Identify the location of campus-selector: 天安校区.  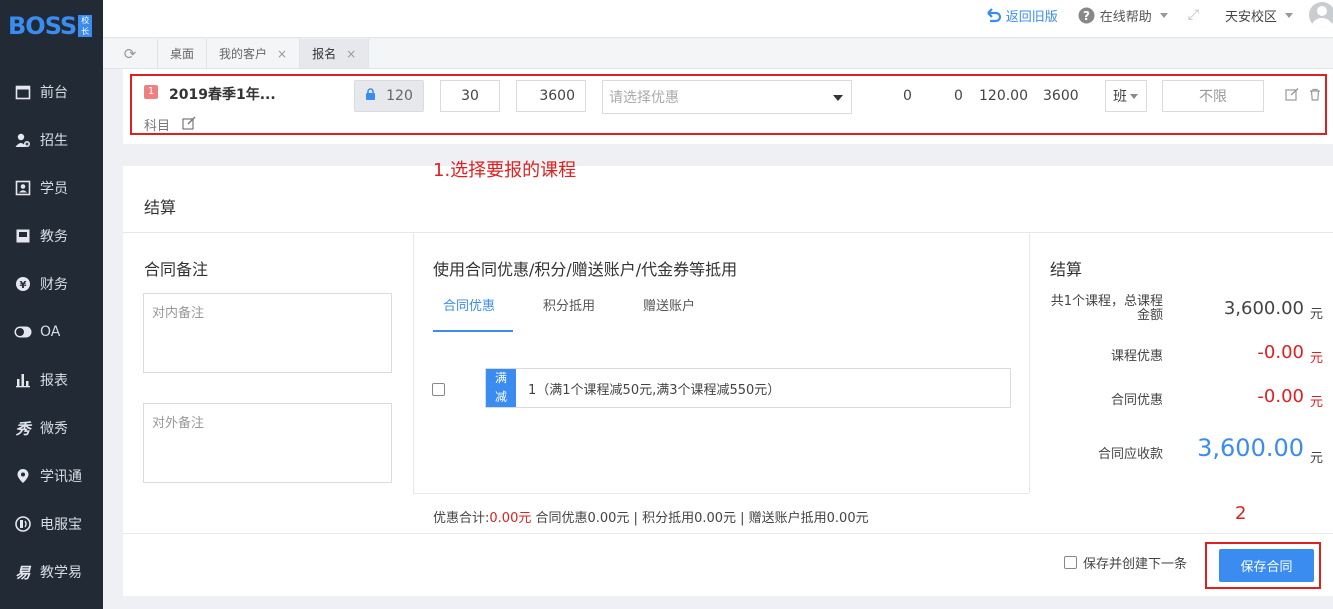
(1259, 15).